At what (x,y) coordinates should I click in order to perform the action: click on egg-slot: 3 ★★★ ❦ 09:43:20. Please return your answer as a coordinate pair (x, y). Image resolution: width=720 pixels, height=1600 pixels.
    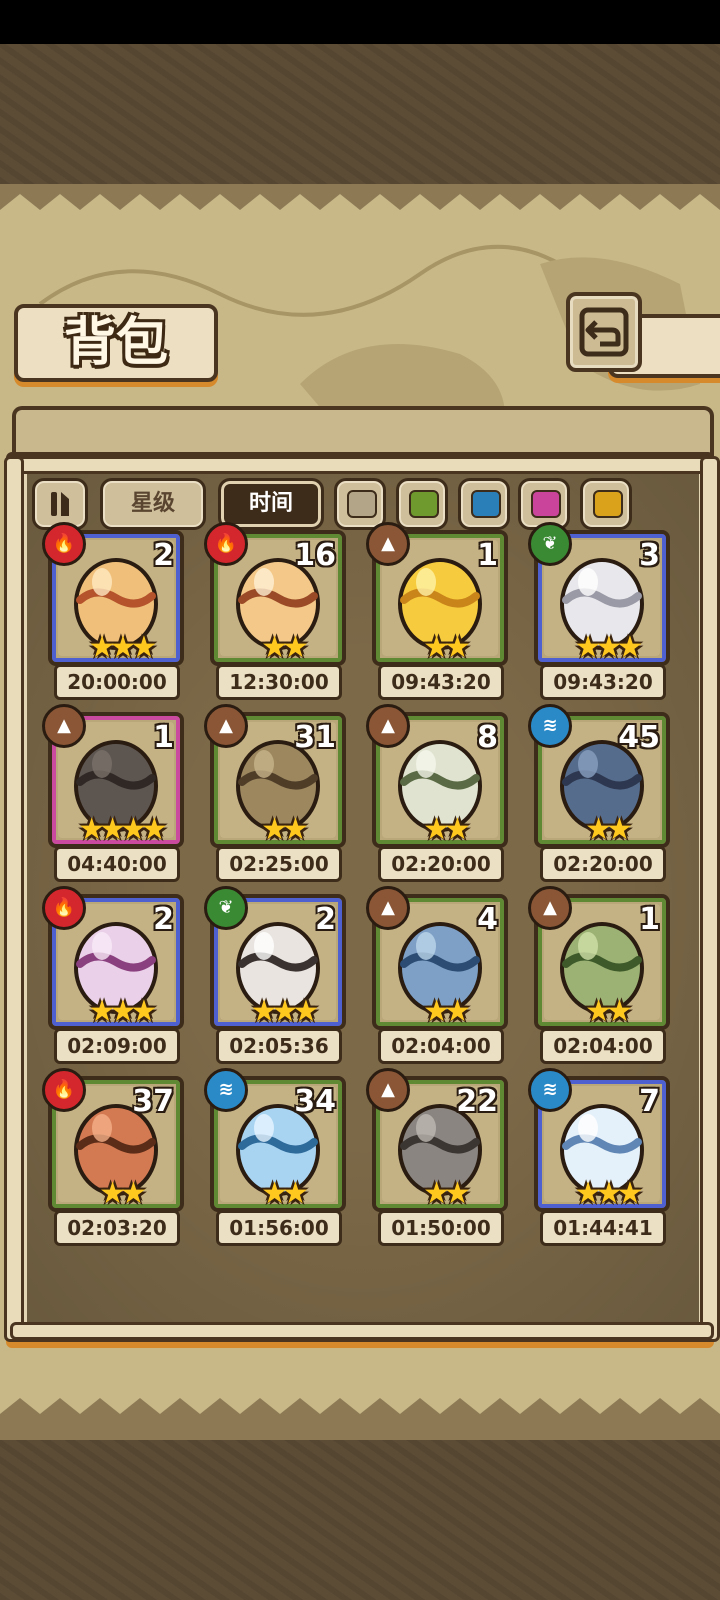
    Looking at the image, I should click on (599, 618).